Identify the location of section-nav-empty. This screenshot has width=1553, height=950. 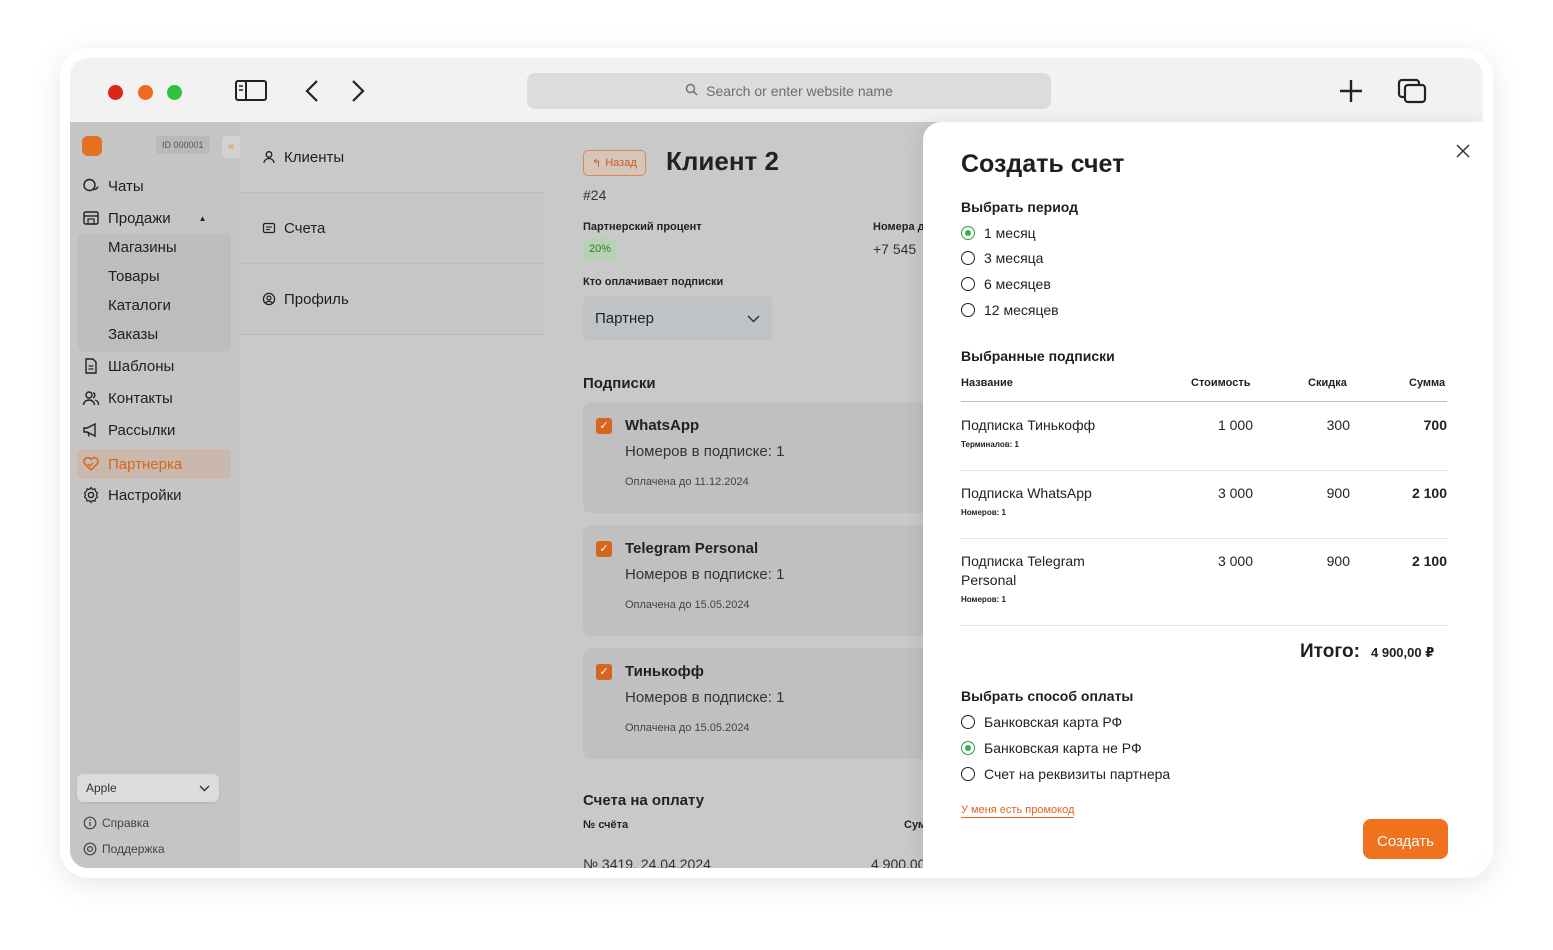
(392, 601).